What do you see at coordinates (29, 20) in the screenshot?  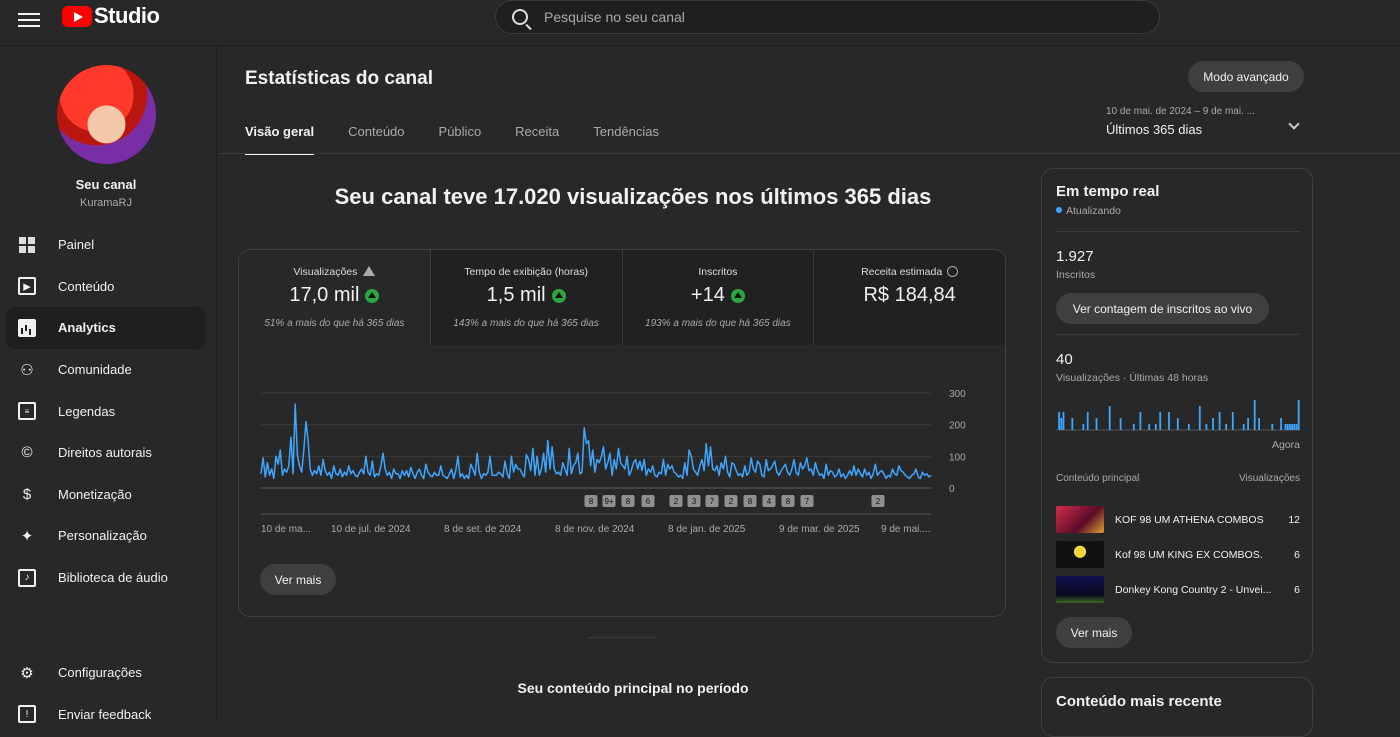 I see `menu-icon` at bounding box center [29, 20].